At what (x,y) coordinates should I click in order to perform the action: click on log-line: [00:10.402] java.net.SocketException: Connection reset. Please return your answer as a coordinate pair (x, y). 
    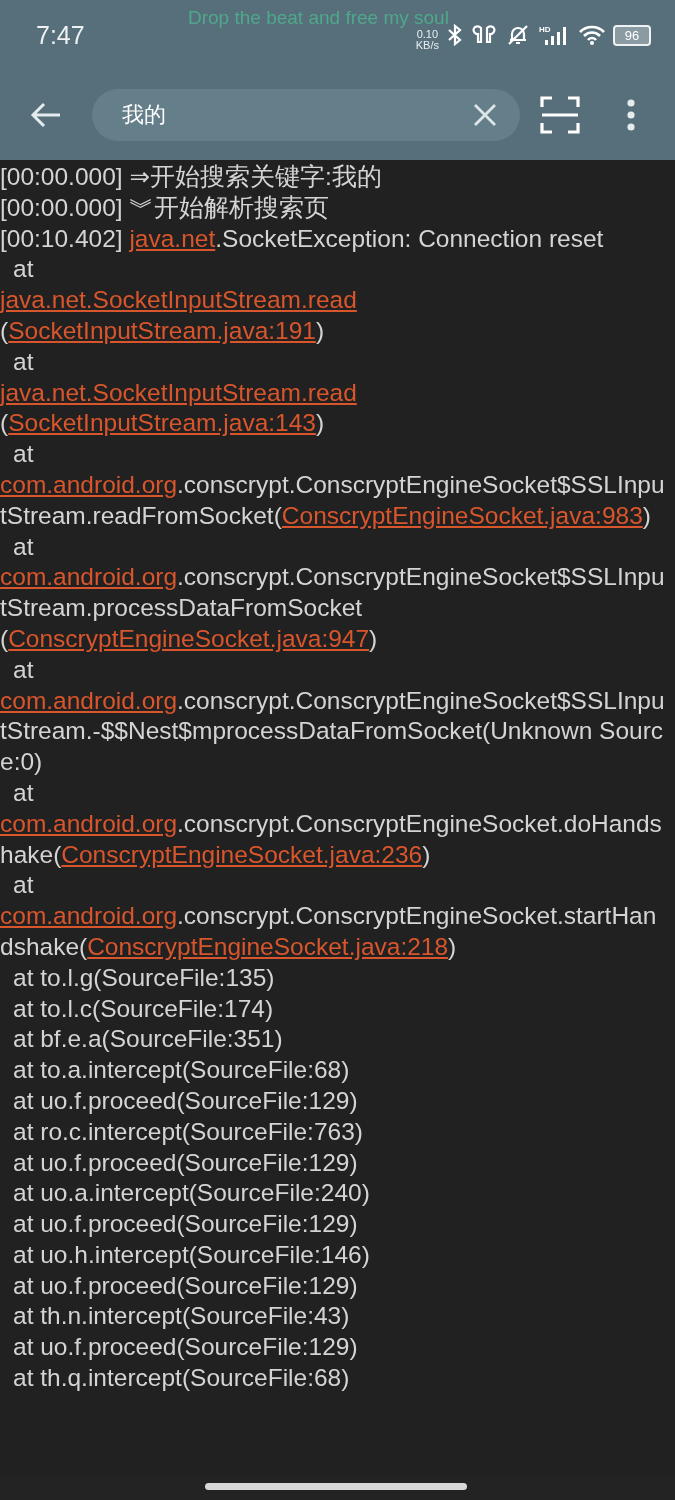
    Looking at the image, I should click on (302, 238).